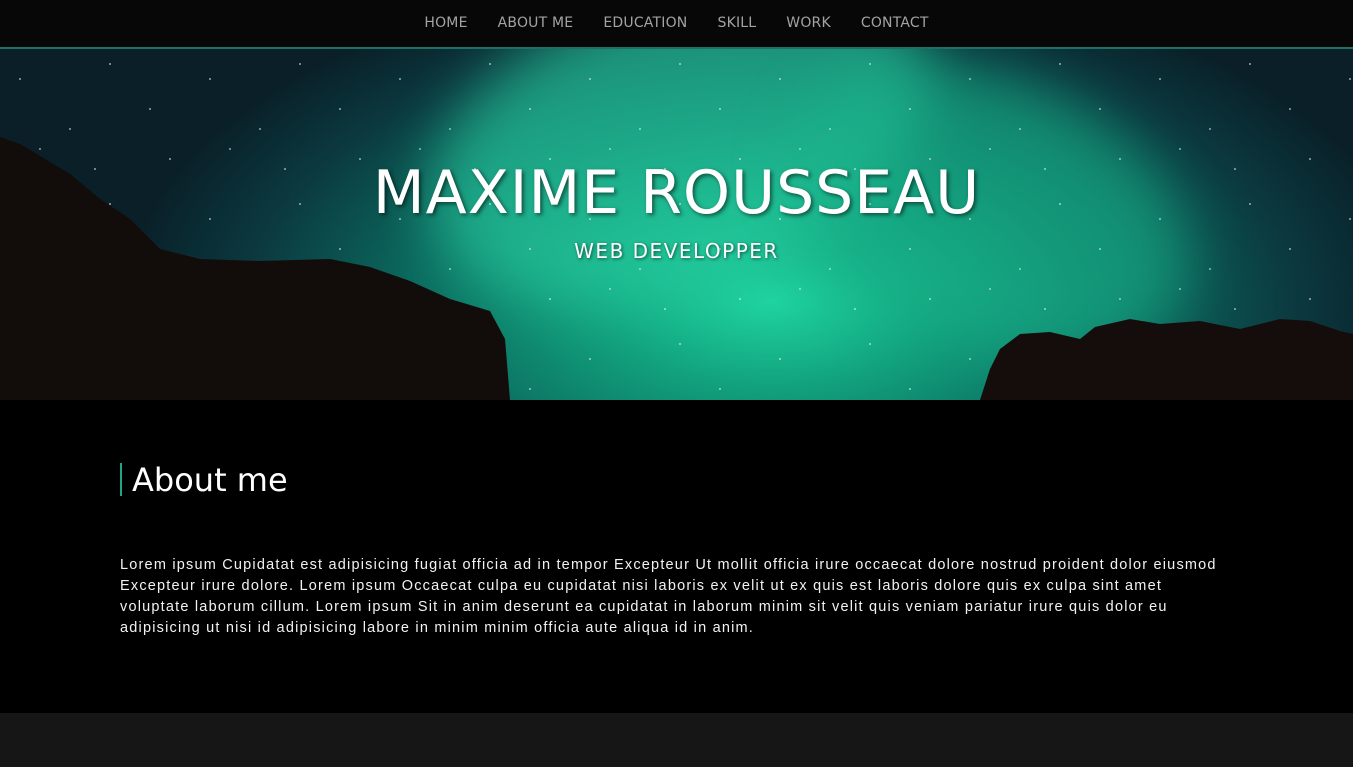 This screenshot has height=767, width=1353. Describe the element at coordinates (676, 740) in the screenshot. I see `next-section-band` at that location.